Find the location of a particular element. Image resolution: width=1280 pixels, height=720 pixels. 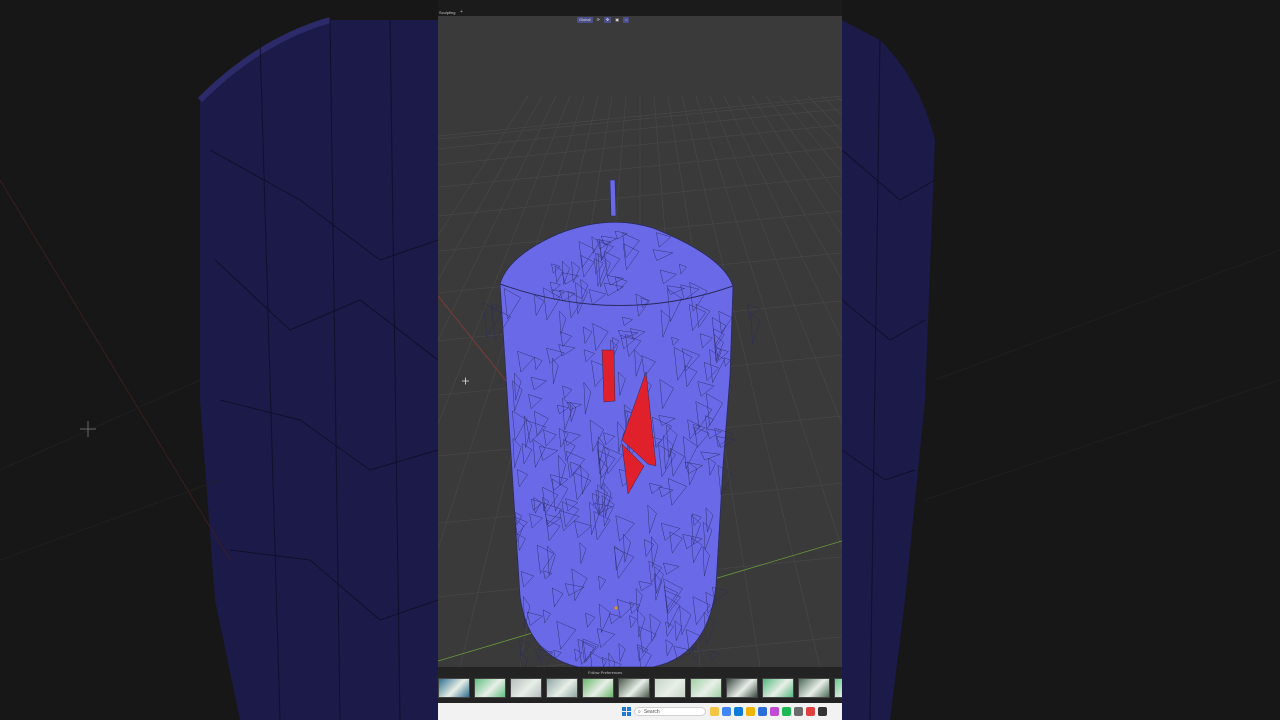

viewport-header-tools: Global ⟳ ✥ ▣ ⌂ is located at coordinates (603, 19).